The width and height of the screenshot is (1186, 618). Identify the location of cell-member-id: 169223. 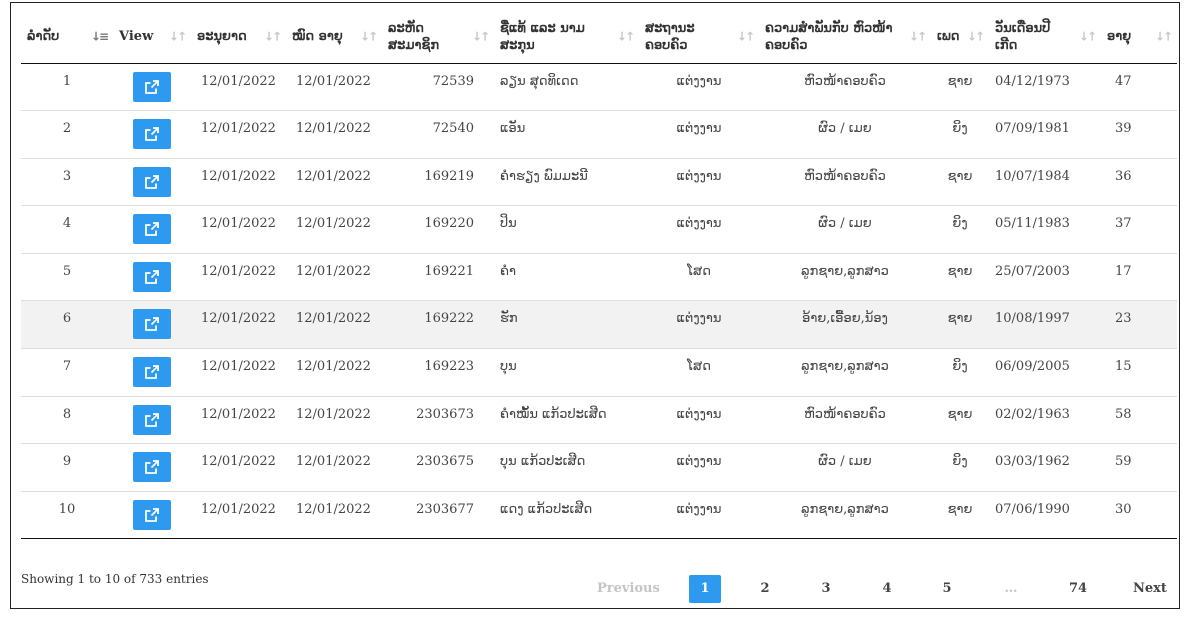
(438, 372).